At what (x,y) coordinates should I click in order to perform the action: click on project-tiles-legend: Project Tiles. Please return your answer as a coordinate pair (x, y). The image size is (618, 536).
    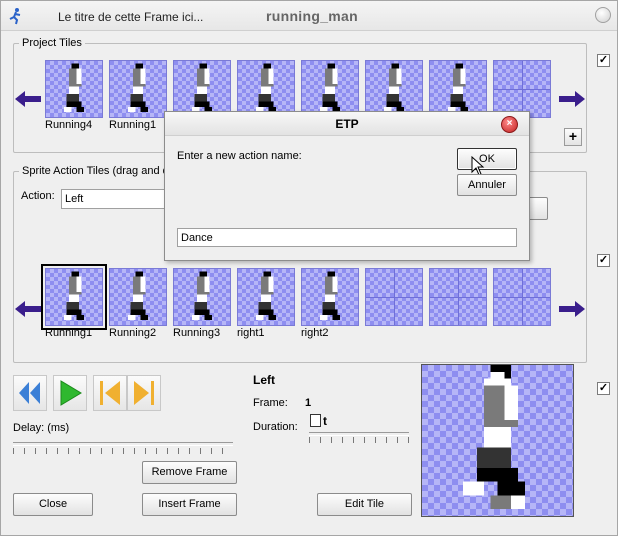
    Looking at the image, I should click on (52, 43).